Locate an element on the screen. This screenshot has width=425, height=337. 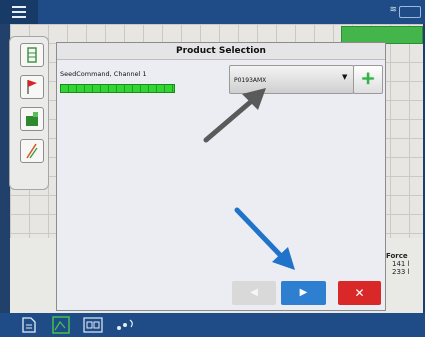
plus-icon: + is located at coordinates (368, 78).